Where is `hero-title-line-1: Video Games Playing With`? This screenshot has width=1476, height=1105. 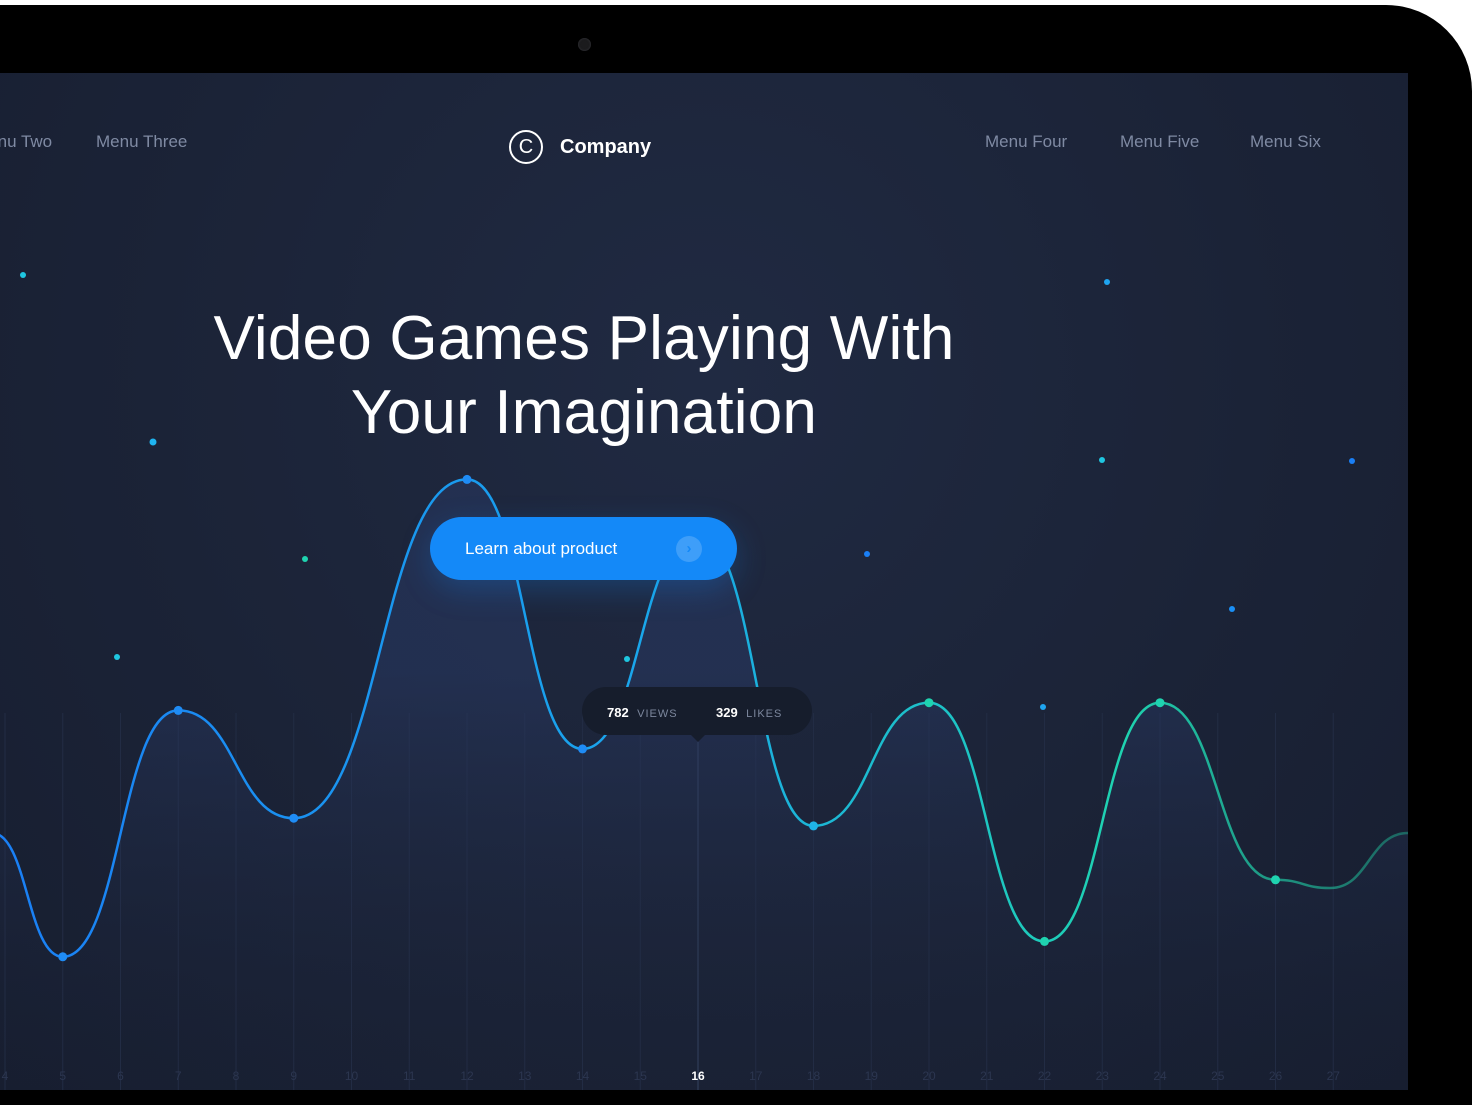
hero-title-line-1: Video Games Playing With is located at coordinates (584, 338).